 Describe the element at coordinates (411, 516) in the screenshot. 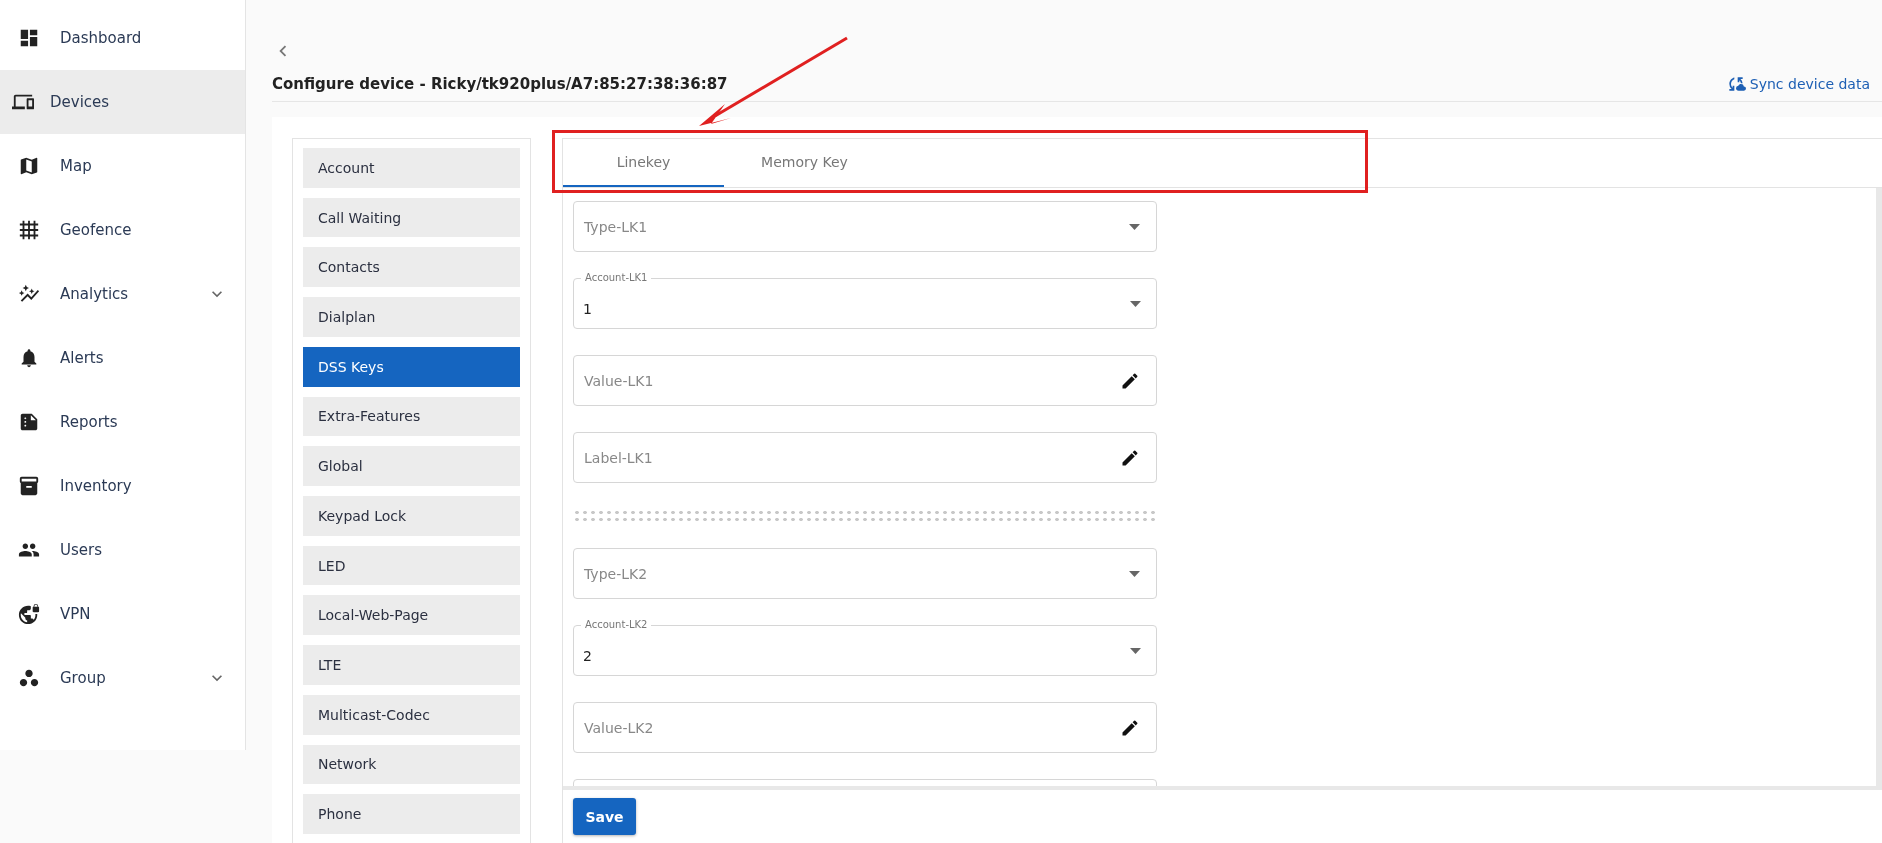

I see `section-item: Keypad Lock` at that location.